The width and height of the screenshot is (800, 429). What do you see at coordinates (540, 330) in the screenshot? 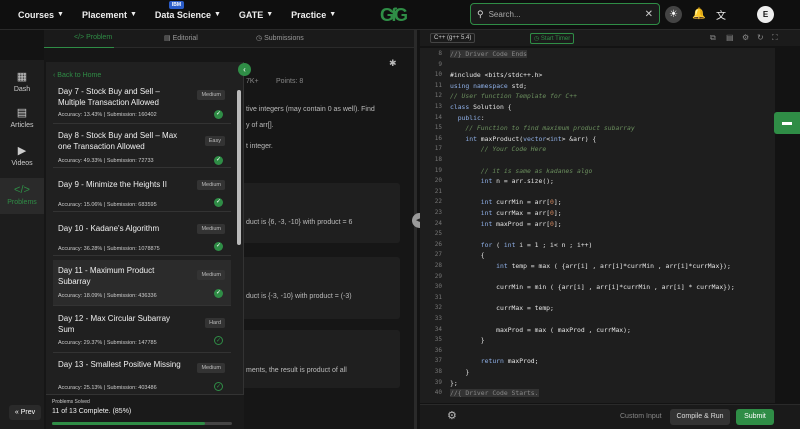
I see `code-line: maxProd = max ( maxProd , currMax);` at bounding box center [540, 330].